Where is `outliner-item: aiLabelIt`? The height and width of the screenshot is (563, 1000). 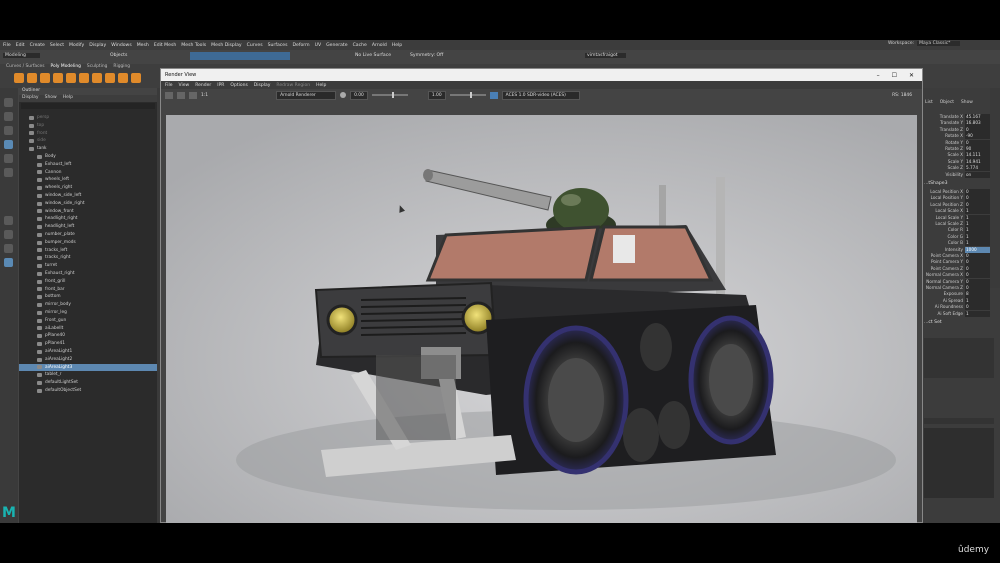
outliner-item: aiLabelIt is located at coordinates (88, 329).